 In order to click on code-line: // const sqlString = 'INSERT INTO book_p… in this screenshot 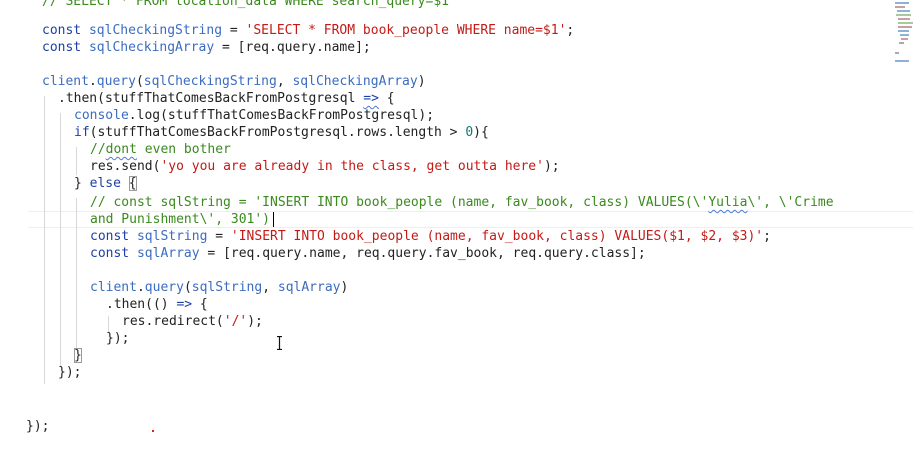, I will do `click(462, 202)`.